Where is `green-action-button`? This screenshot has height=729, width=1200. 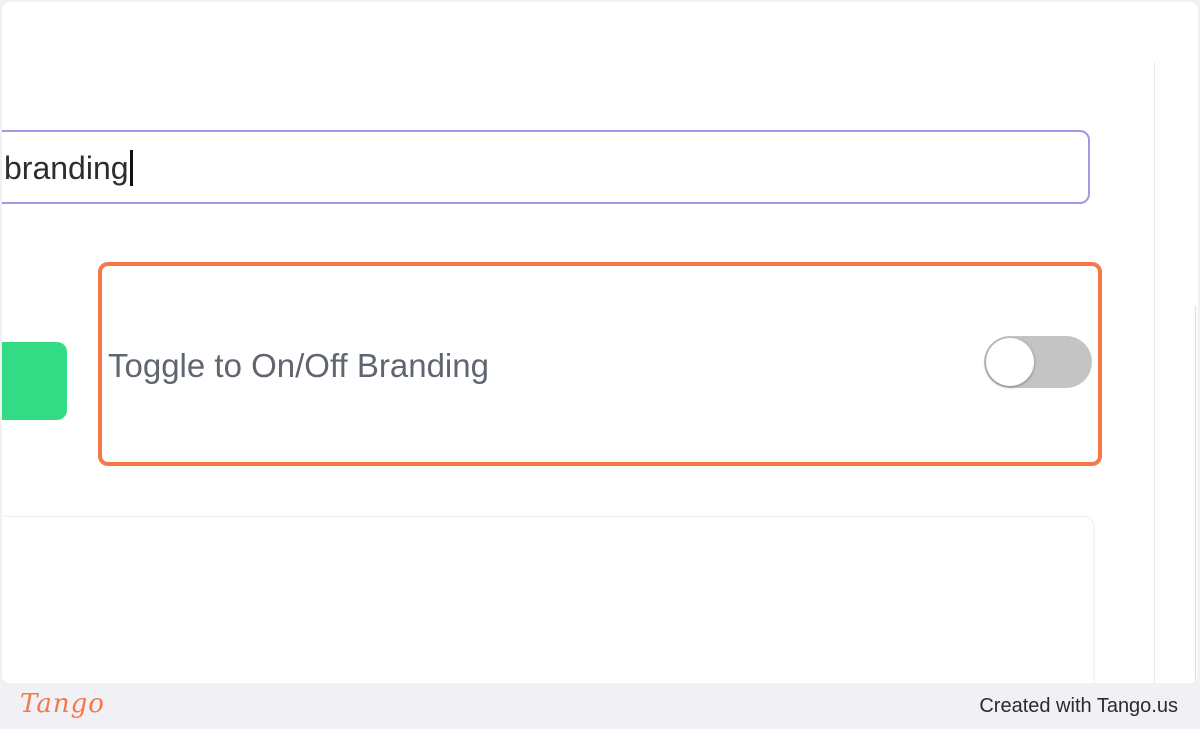
green-action-button is located at coordinates (34, 381).